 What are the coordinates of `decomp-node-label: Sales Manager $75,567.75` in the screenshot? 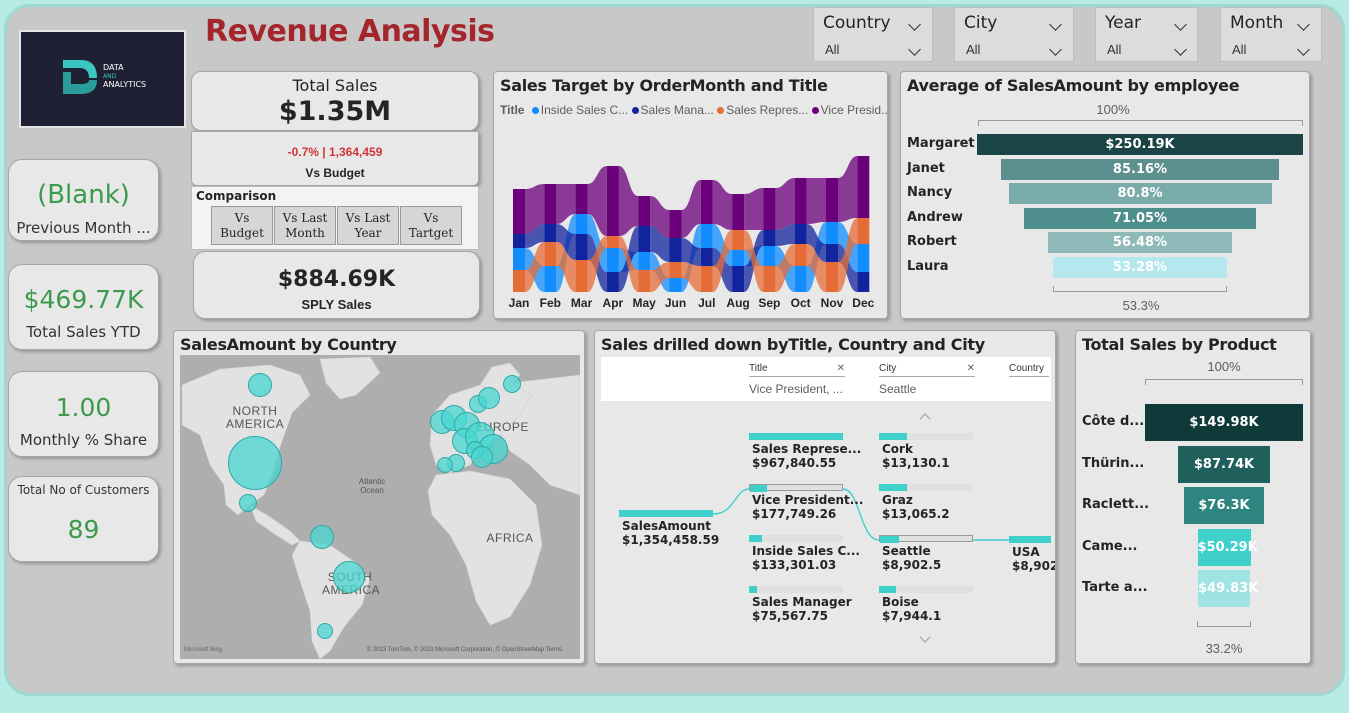 It's located at (802, 609).